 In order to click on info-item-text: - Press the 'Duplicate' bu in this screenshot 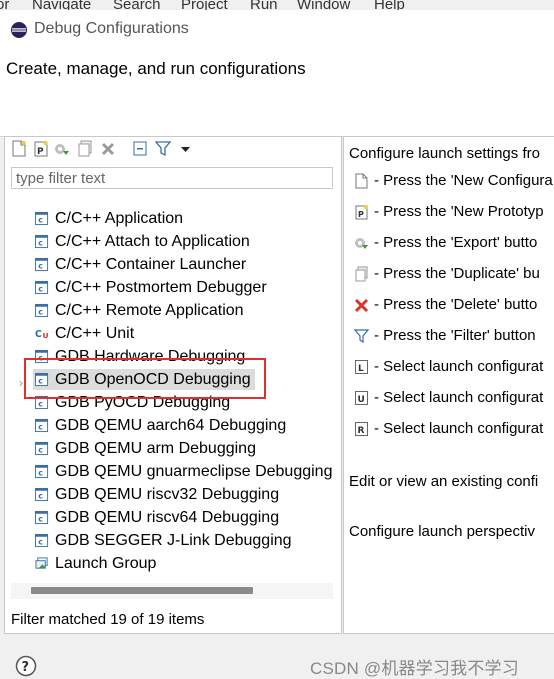, I will do `click(457, 273)`.